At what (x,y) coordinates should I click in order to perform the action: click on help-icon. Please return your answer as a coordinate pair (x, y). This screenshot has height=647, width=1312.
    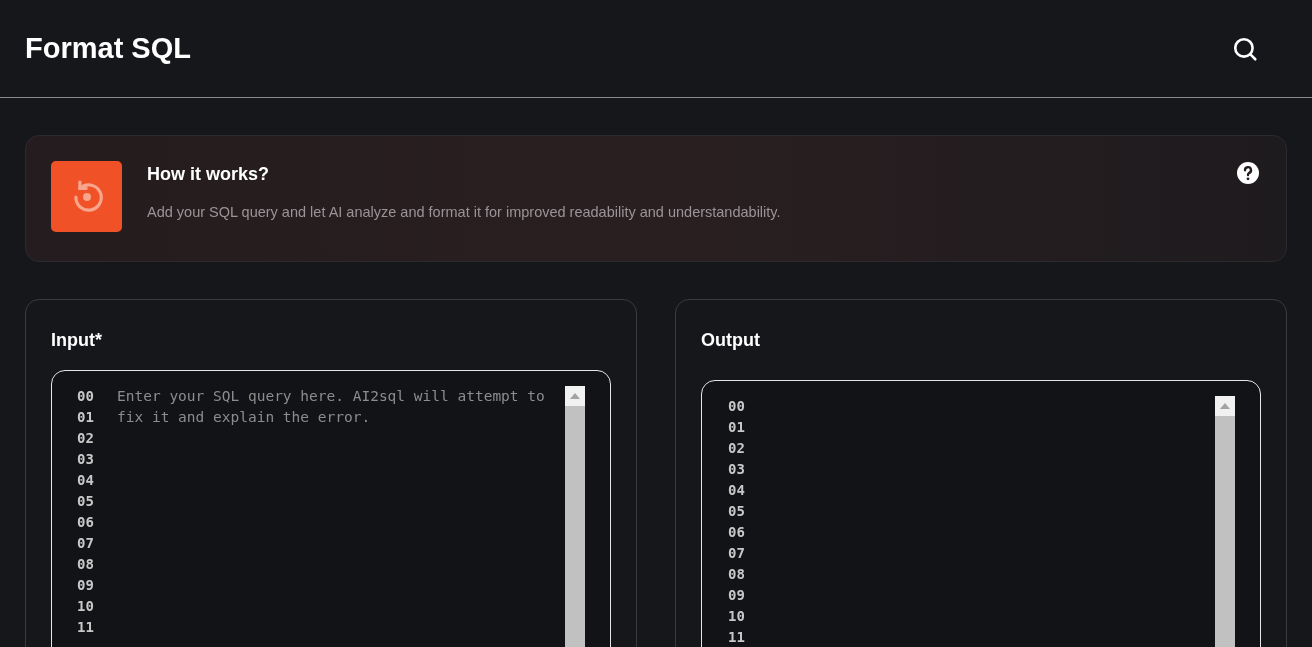
    Looking at the image, I should click on (1248, 173).